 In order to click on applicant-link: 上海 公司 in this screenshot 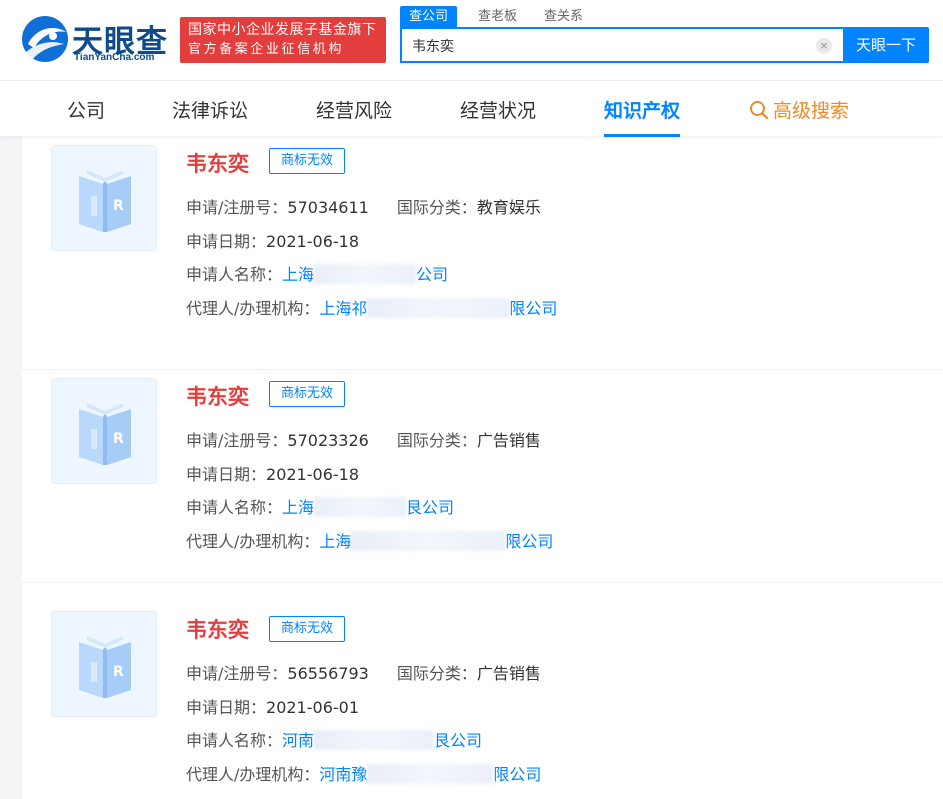, I will do `click(365, 274)`.